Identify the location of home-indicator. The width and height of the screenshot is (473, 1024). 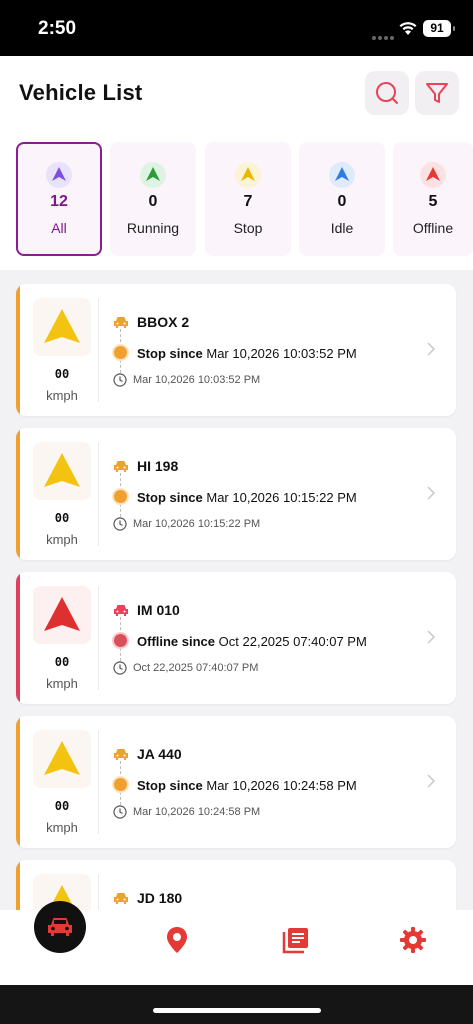
(237, 1010).